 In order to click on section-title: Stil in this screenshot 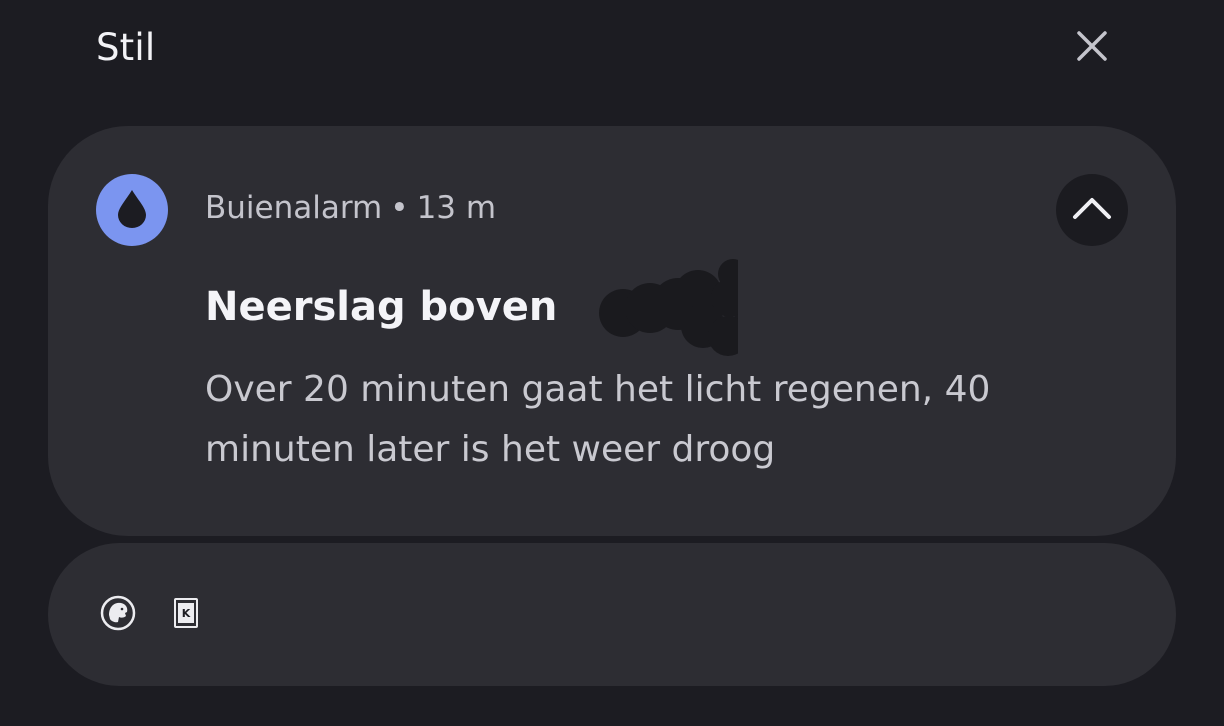, I will do `click(126, 47)`.